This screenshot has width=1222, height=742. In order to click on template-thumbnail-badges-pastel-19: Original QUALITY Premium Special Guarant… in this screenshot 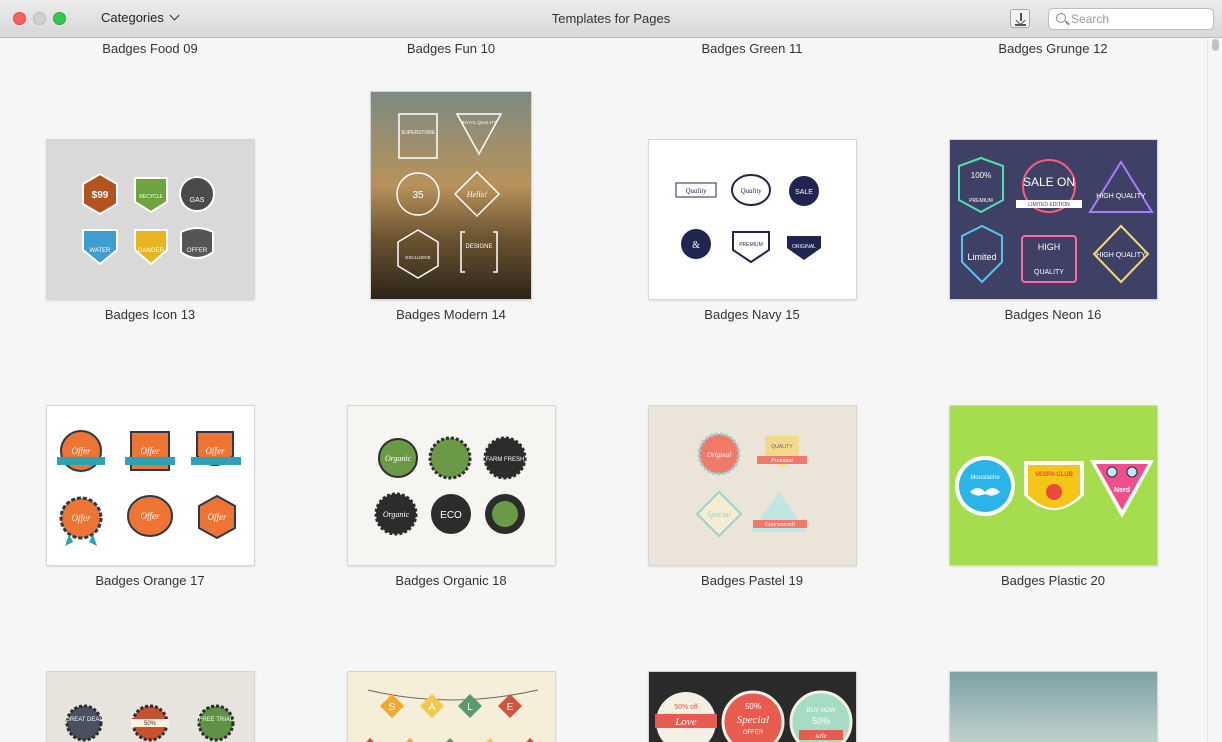, I will do `click(752, 485)`.